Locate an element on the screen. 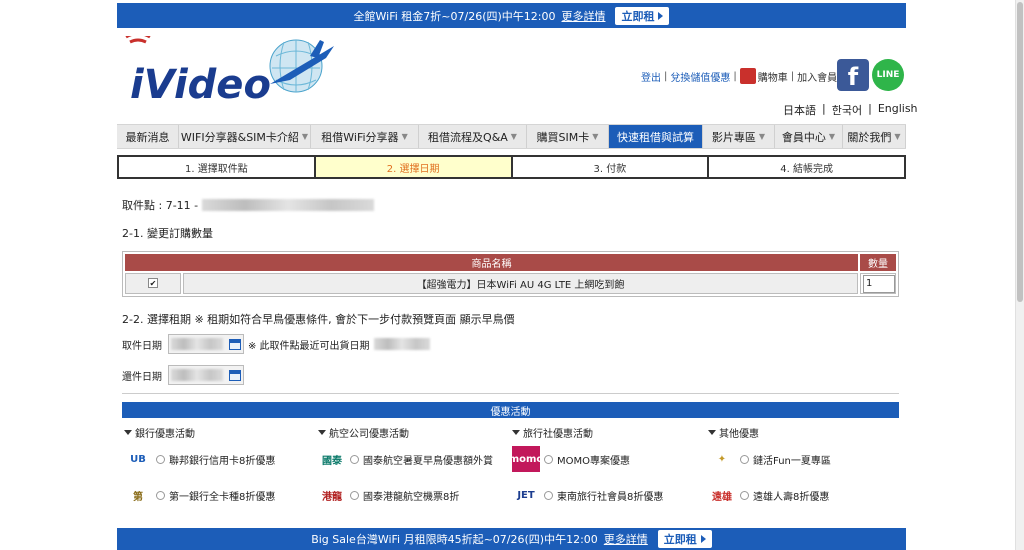 Image resolution: width=1024 pixels, height=550 pixels. promo-column-header: 旅行社優惠活動 is located at coordinates (552, 432).